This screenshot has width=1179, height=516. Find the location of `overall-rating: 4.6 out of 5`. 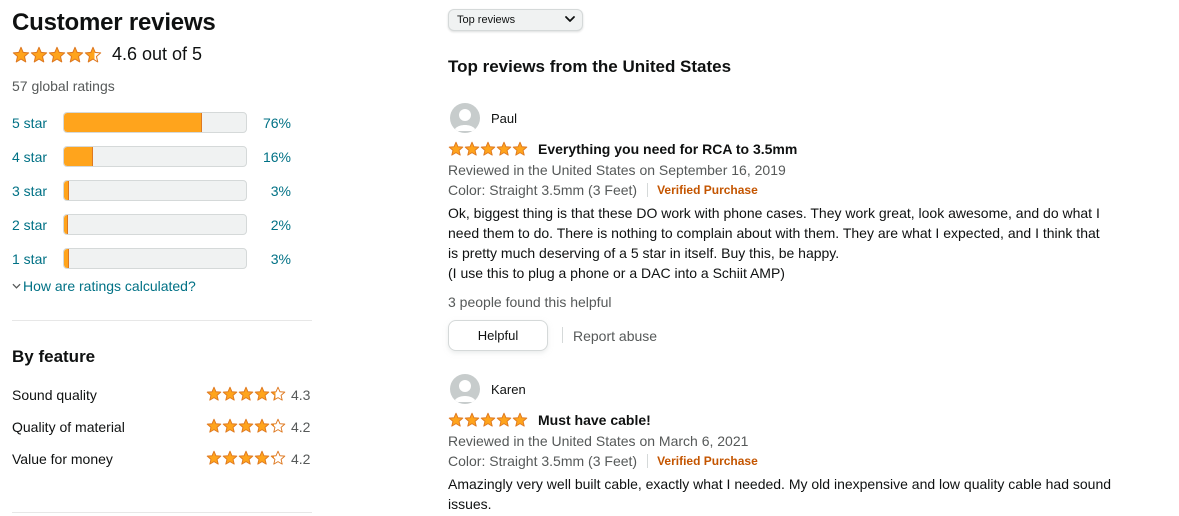

overall-rating: 4.6 out of 5 is located at coordinates (107, 54).